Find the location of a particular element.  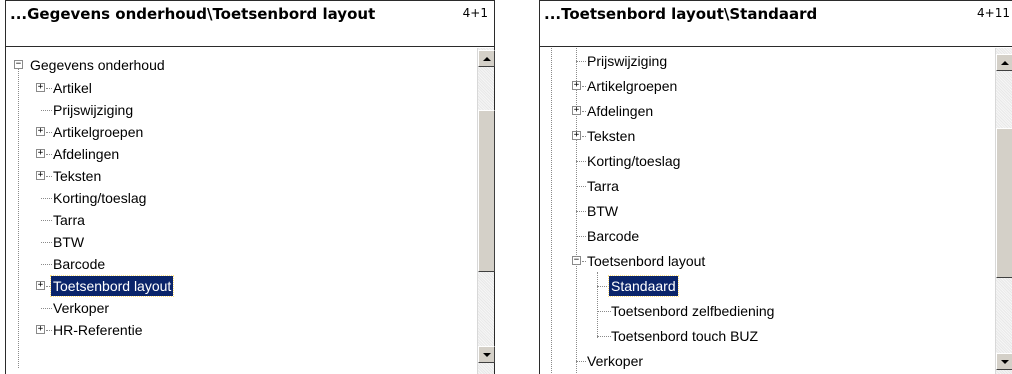

tree-item-label: Artikel is located at coordinates (72, 88).